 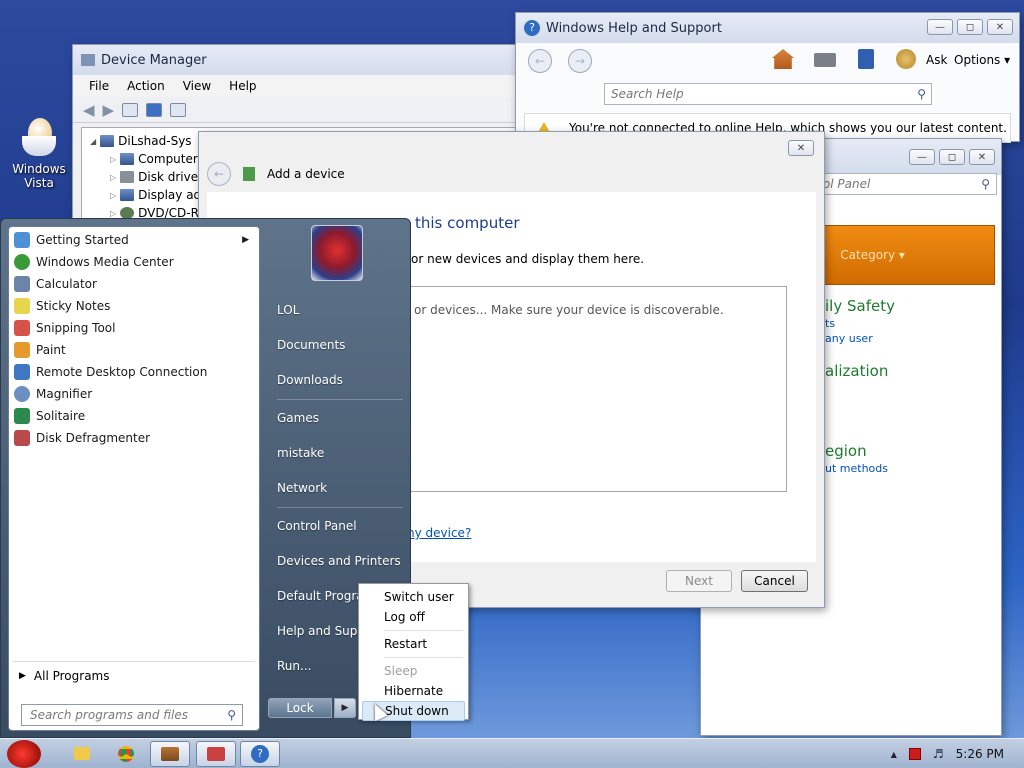 What do you see at coordinates (260, 753) in the screenshot?
I see `taskbar-help-button: ?` at bounding box center [260, 753].